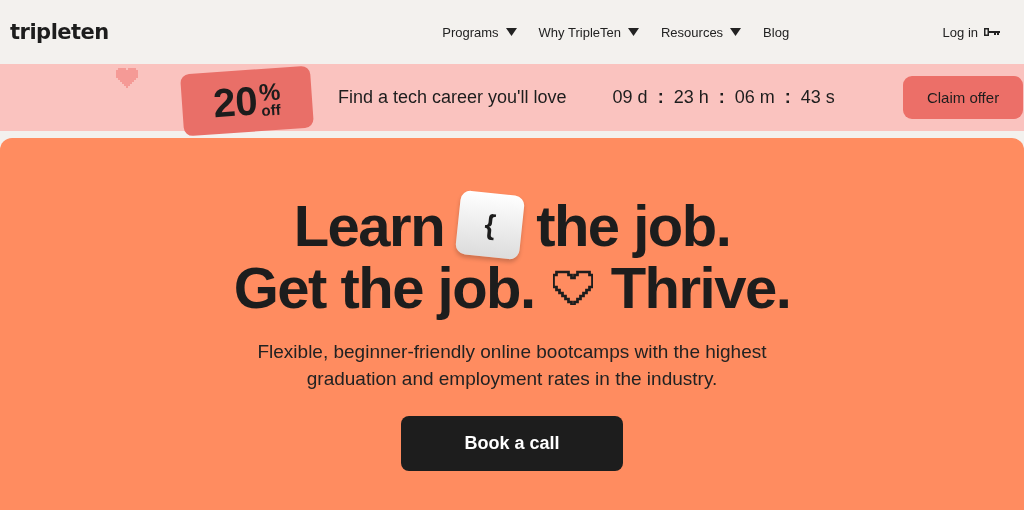 This screenshot has height=510, width=1024. Describe the element at coordinates (512, 443) in the screenshot. I see `book-call-button: Book a call` at that location.